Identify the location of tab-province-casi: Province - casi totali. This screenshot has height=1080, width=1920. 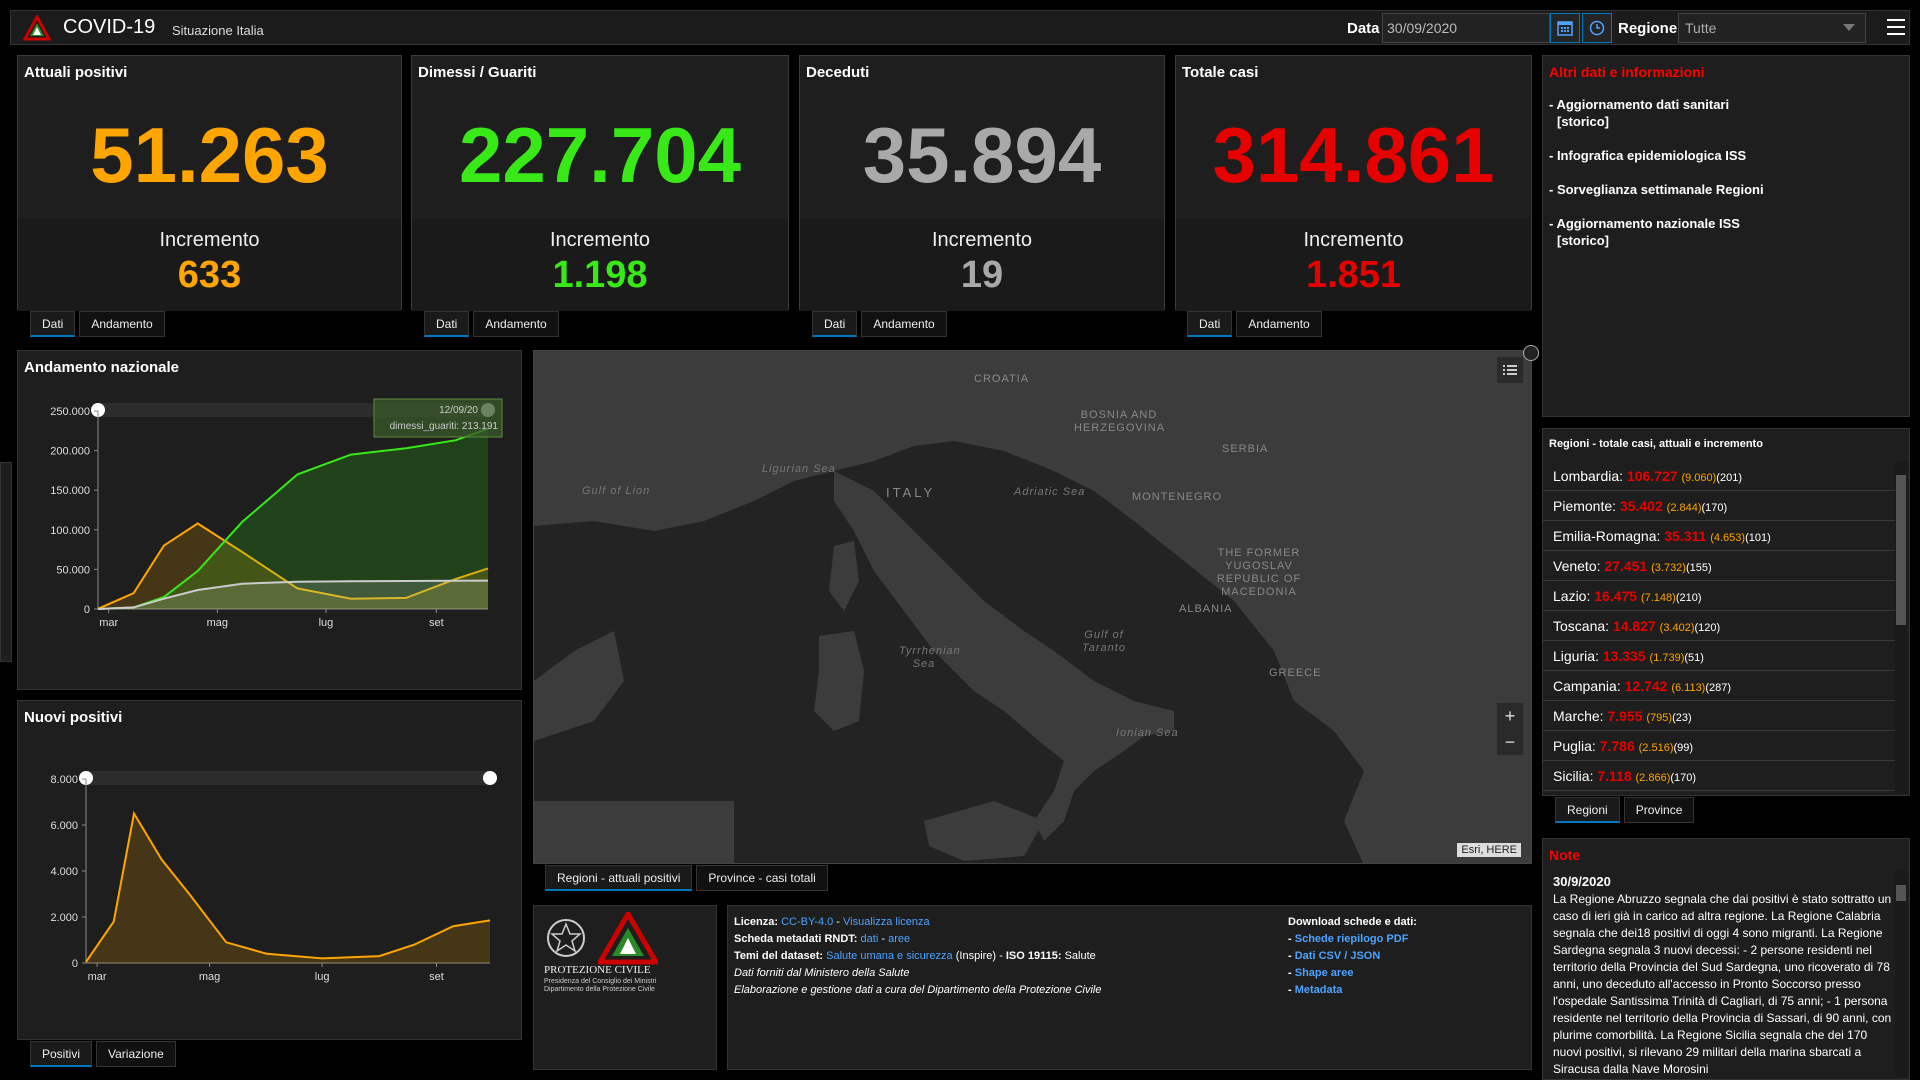
(762, 878).